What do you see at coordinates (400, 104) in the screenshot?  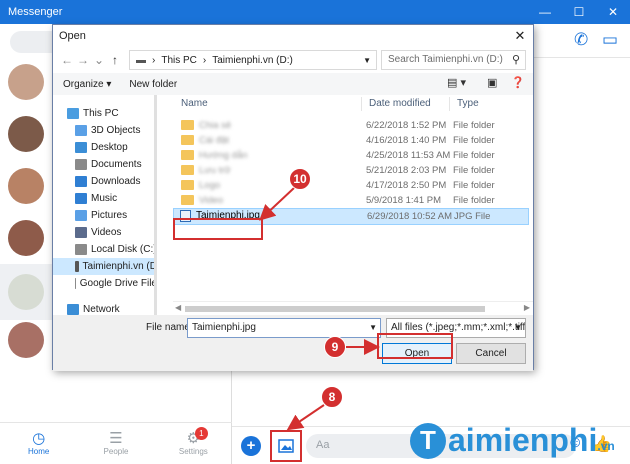 I see `column-header-date: Date modified` at bounding box center [400, 104].